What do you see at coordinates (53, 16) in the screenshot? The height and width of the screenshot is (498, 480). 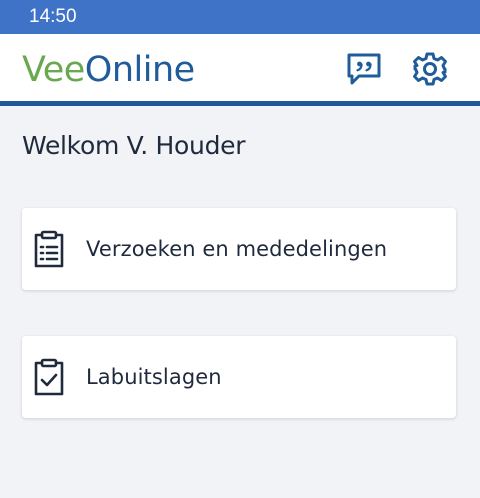 I see `status-time: 14:50` at bounding box center [53, 16].